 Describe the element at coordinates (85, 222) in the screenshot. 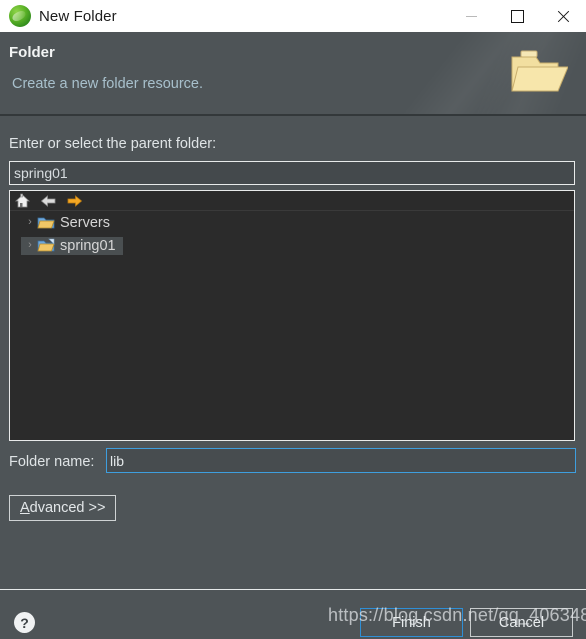

I see `tree-item-label: Servers` at that location.